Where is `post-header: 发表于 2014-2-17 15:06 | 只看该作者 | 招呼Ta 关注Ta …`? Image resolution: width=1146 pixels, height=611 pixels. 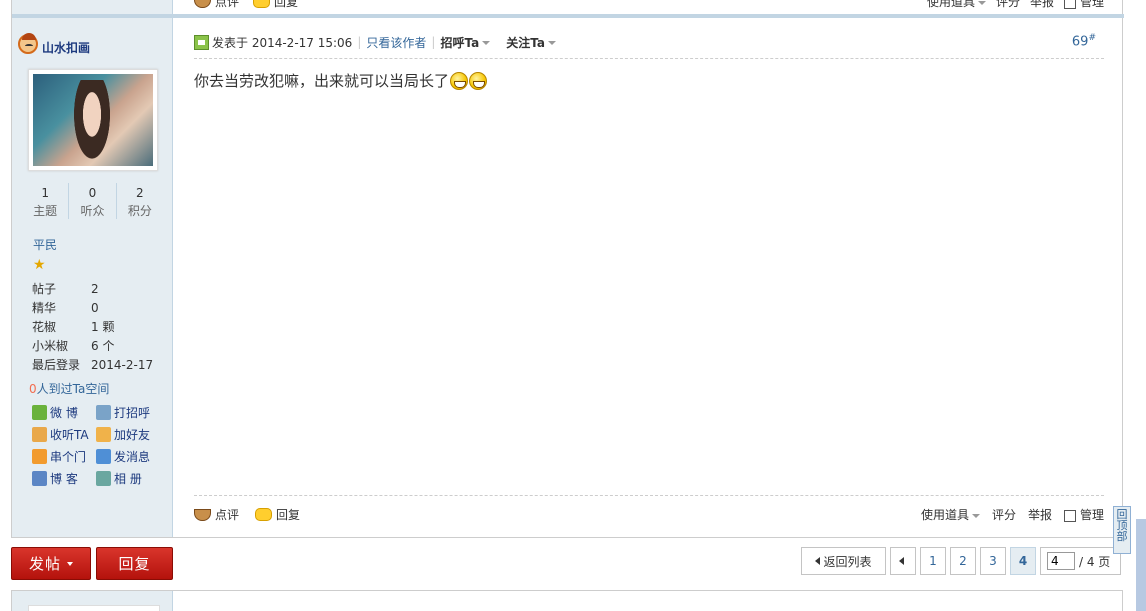
post-header: 发表于 2014-2-17 15:06 | 只看该作者 | 招呼Ta 关注Ta … is located at coordinates (649, 46).